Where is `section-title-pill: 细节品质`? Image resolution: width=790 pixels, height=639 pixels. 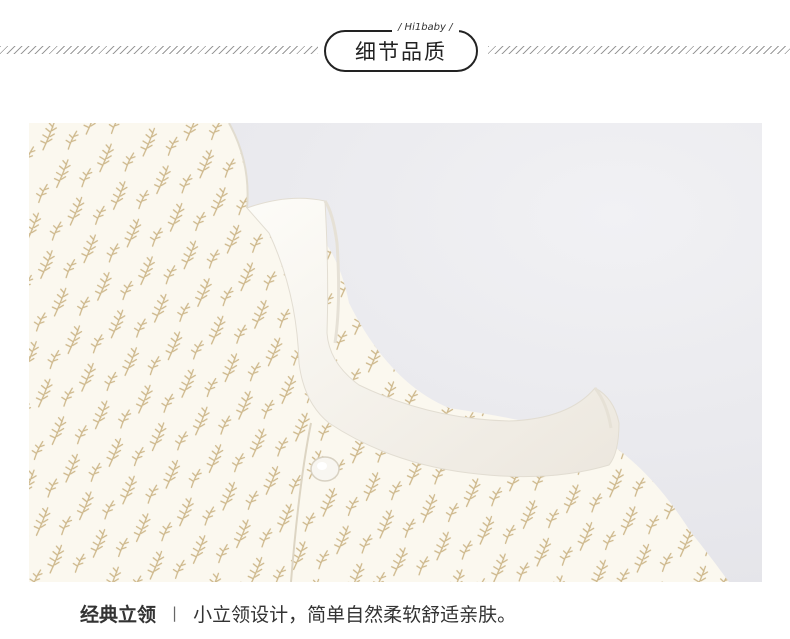 section-title-pill: 细节品质 is located at coordinates (401, 51).